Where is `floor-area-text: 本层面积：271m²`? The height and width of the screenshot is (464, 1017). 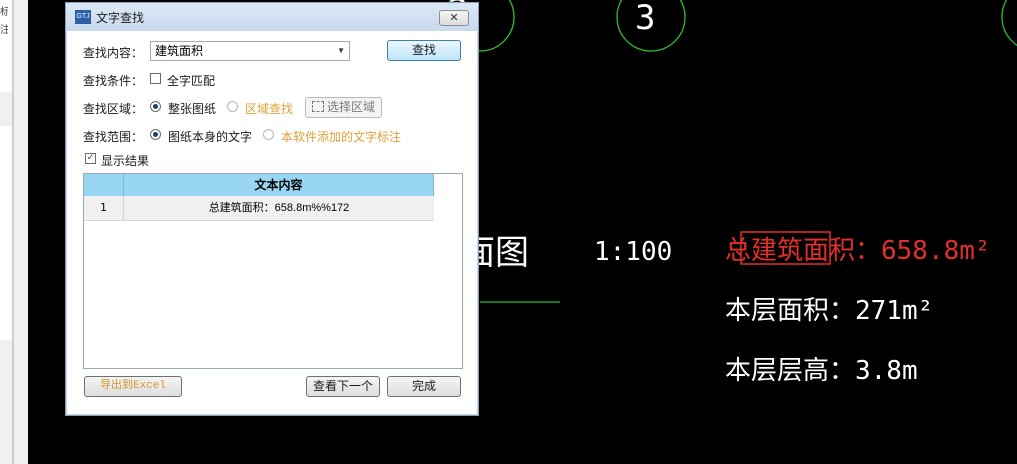 floor-area-text: 本层面积：271m² is located at coordinates (829, 311).